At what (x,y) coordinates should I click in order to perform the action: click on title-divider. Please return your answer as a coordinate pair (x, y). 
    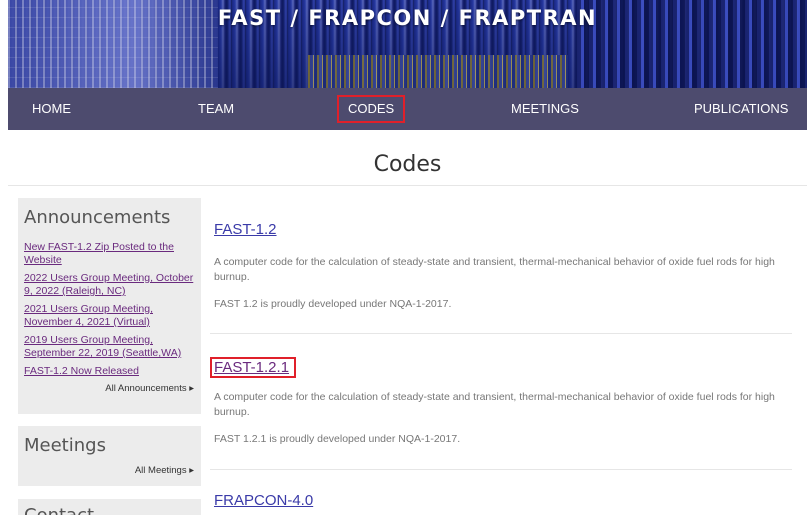
    Looking at the image, I should click on (407, 185).